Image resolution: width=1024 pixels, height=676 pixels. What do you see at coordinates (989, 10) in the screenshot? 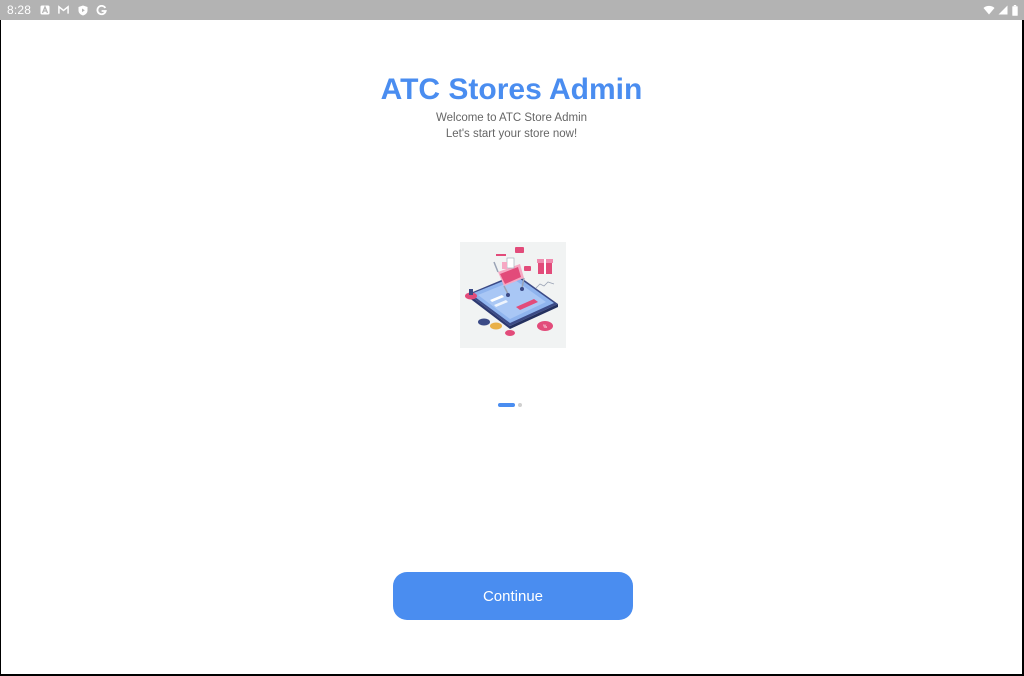
I see `wifi-icon` at bounding box center [989, 10].